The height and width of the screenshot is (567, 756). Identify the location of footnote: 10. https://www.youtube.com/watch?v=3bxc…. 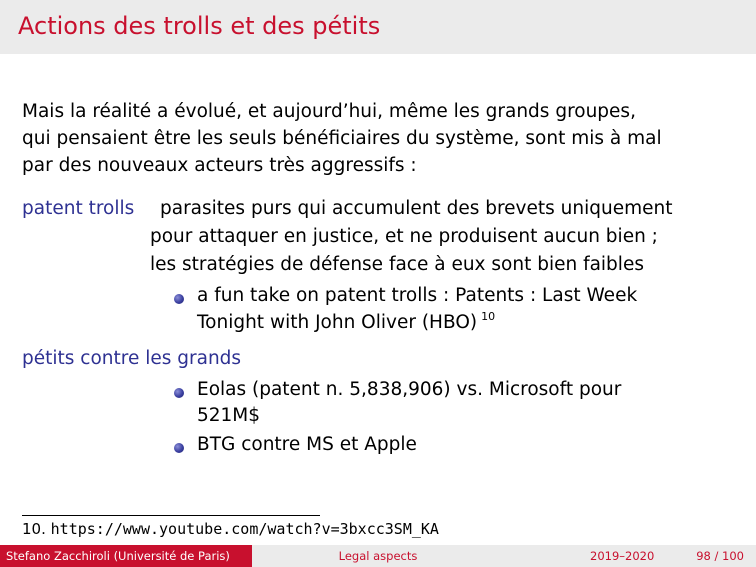
(230, 529).